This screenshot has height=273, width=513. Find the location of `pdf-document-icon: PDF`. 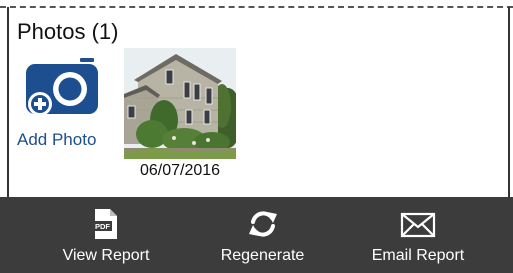

pdf-document-icon: PDF is located at coordinates (105, 224).